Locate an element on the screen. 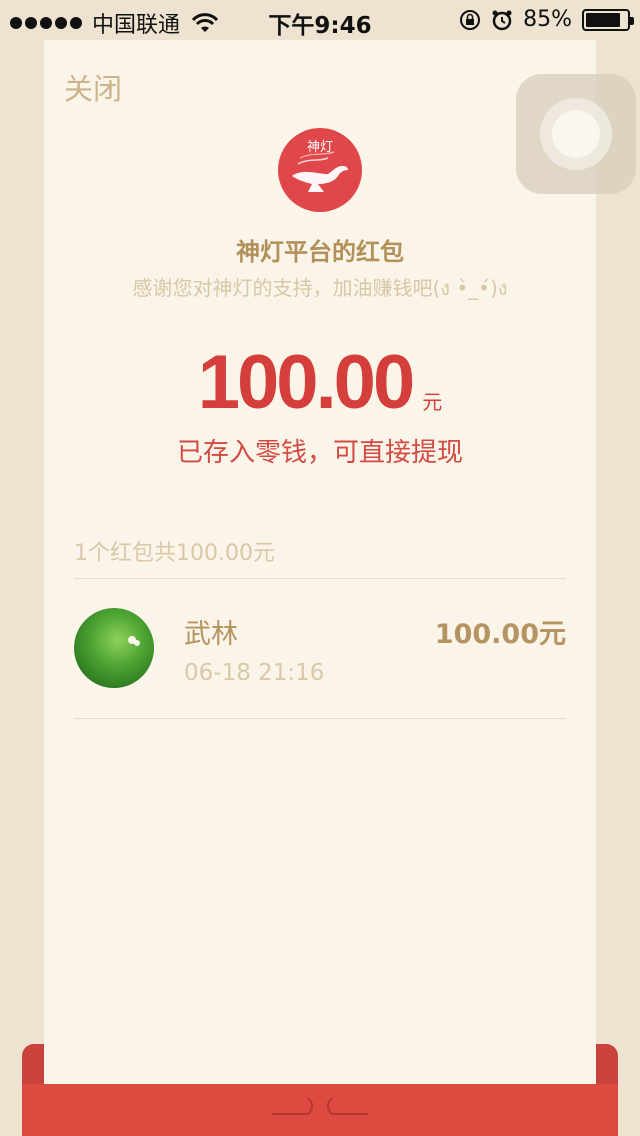  close-button: 关闭 is located at coordinates (93, 87).